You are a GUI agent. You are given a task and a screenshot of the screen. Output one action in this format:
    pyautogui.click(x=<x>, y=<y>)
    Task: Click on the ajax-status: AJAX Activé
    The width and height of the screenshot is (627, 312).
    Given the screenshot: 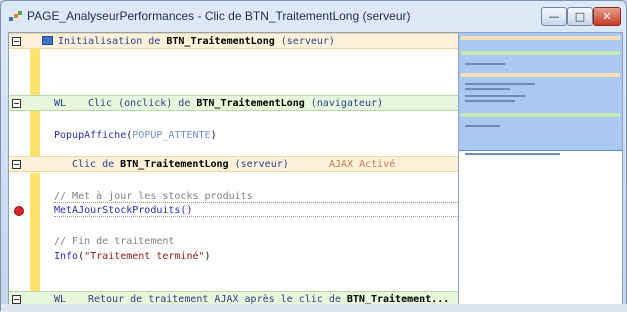 What is the action you would take?
    pyautogui.click(x=362, y=165)
    